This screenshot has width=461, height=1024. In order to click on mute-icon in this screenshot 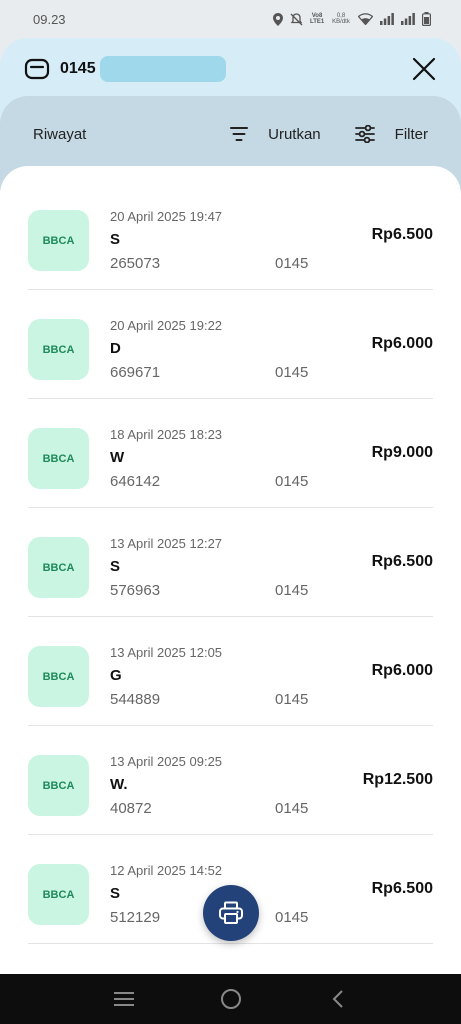, I will do `click(296, 18)`.